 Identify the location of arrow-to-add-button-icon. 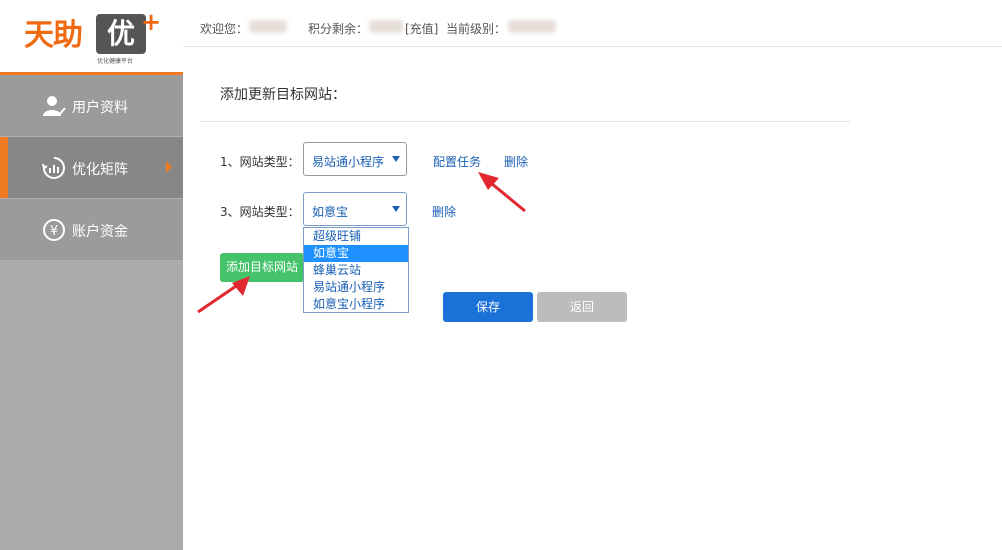
(223, 295).